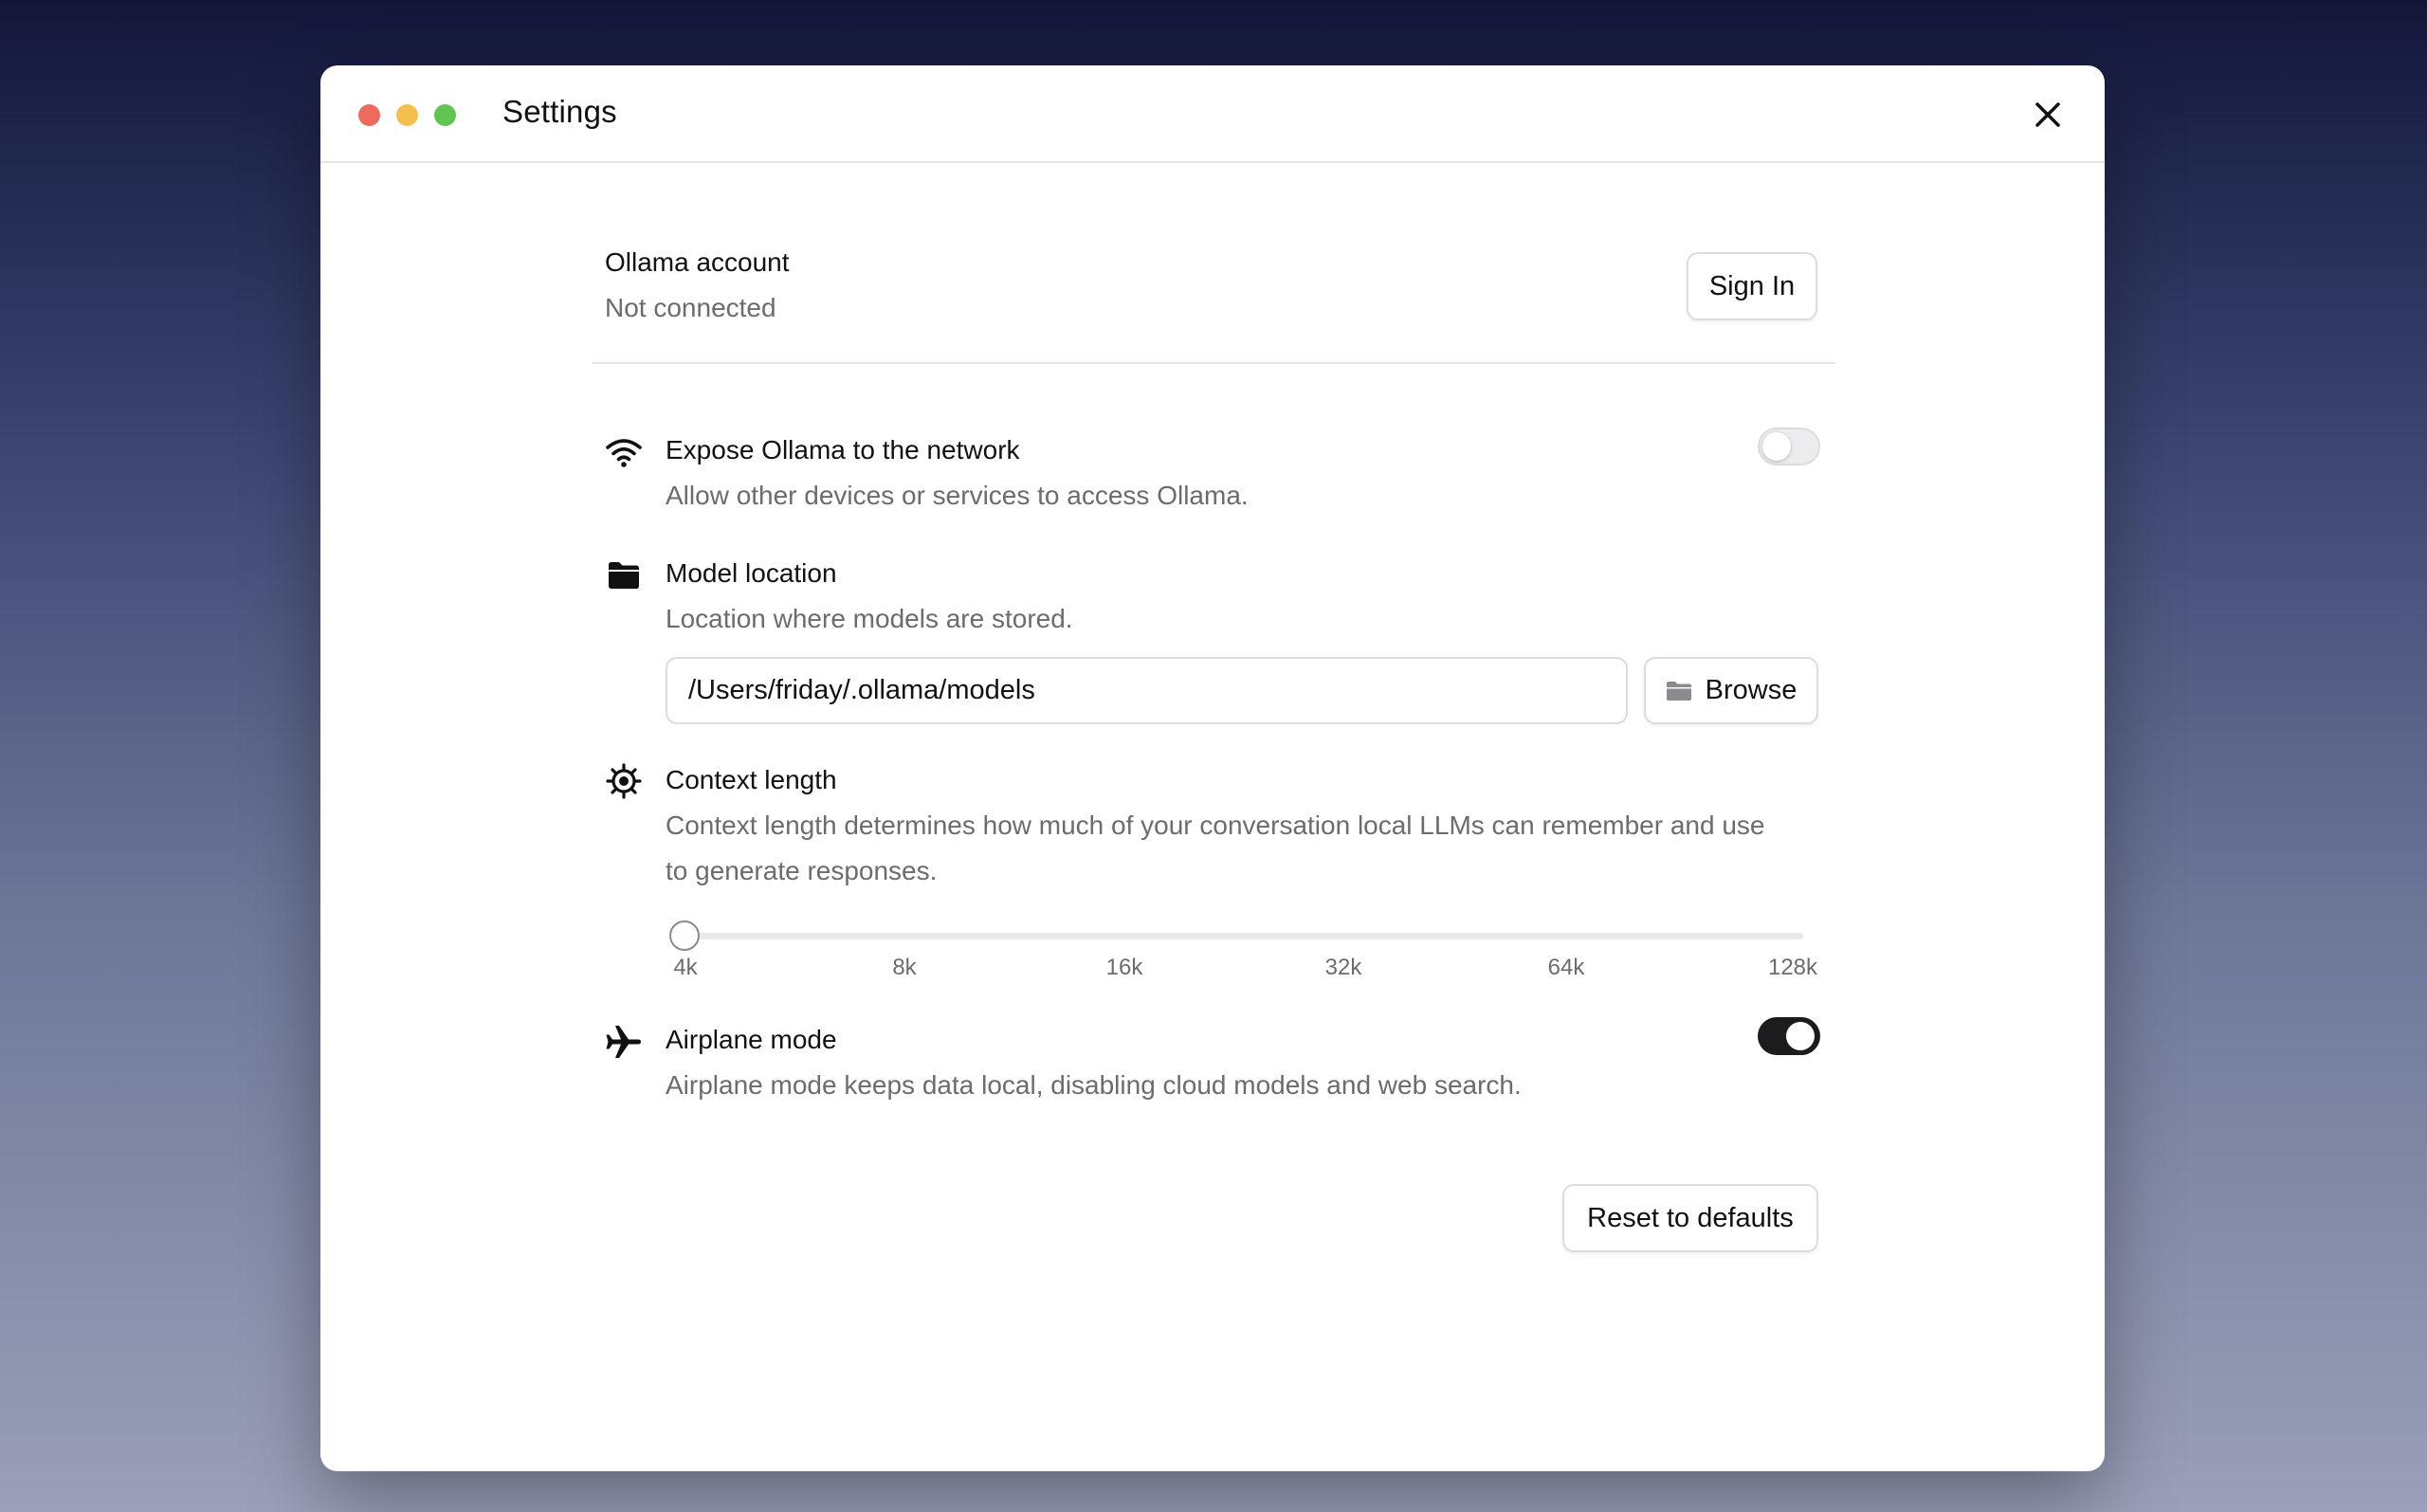 The image size is (2427, 1512). Describe the element at coordinates (1212, 114) in the screenshot. I see `title-bar: Settings` at that location.